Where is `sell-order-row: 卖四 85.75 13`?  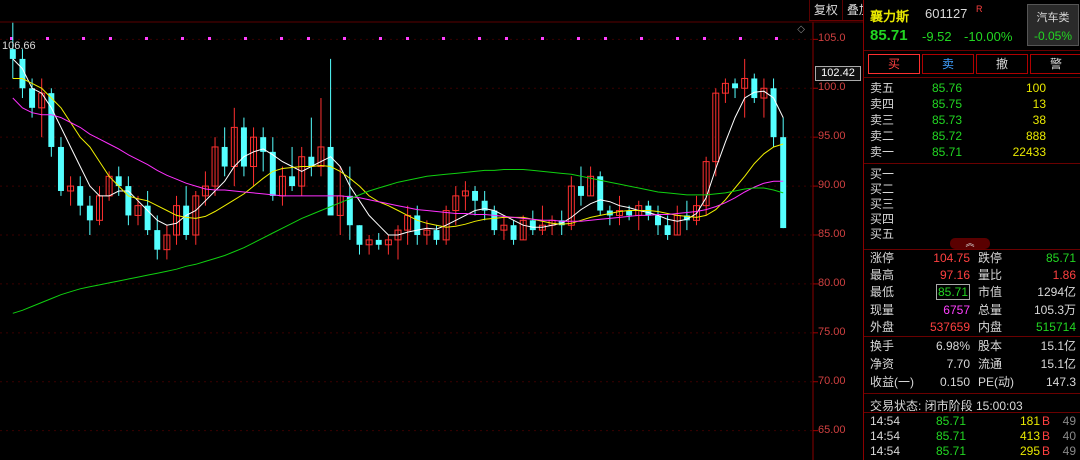 sell-order-row: 卖四 85.75 13 is located at coordinates (973, 104).